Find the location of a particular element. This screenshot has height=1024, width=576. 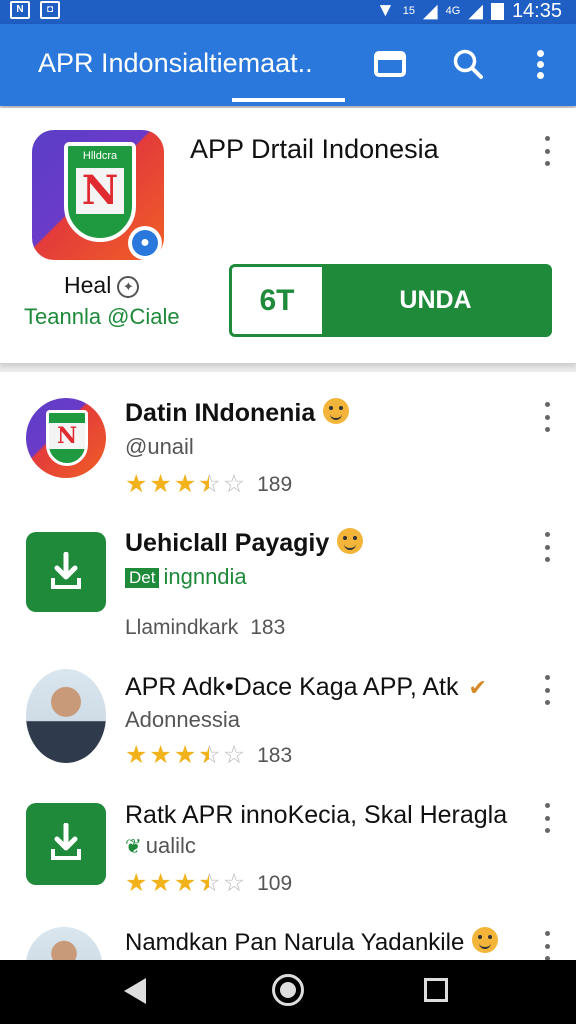

user-badge-icon: ● is located at coordinates (145, 243).